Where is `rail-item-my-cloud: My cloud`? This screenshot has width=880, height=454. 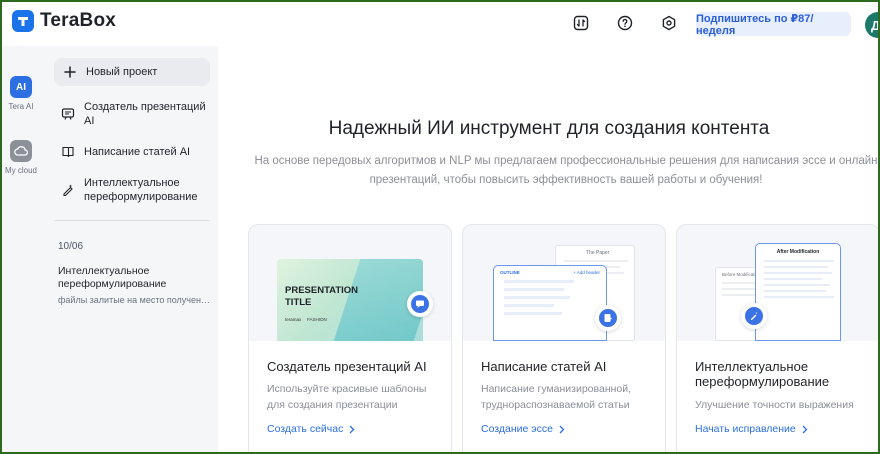 rail-item-my-cloud: My cloud is located at coordinates (21, 157).